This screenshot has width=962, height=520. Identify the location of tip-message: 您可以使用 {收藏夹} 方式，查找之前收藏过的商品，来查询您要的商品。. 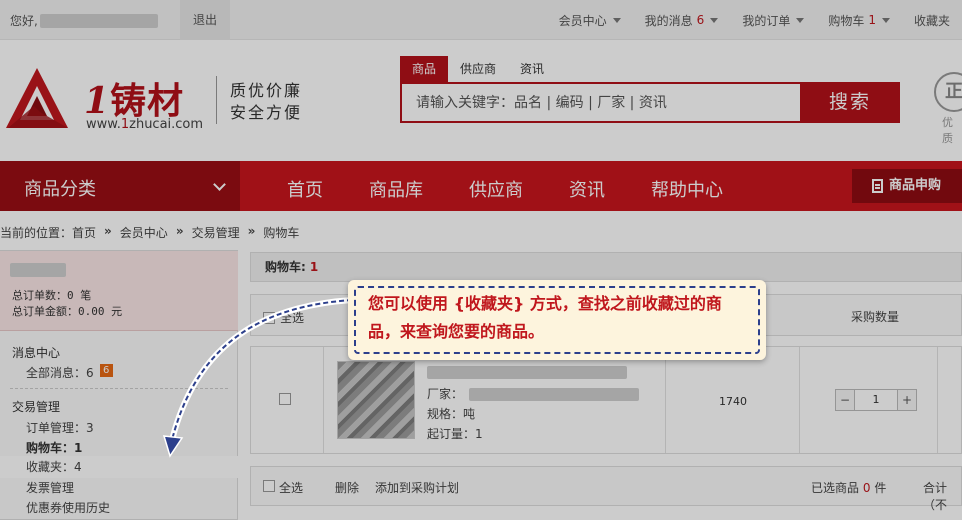
(545, 317).